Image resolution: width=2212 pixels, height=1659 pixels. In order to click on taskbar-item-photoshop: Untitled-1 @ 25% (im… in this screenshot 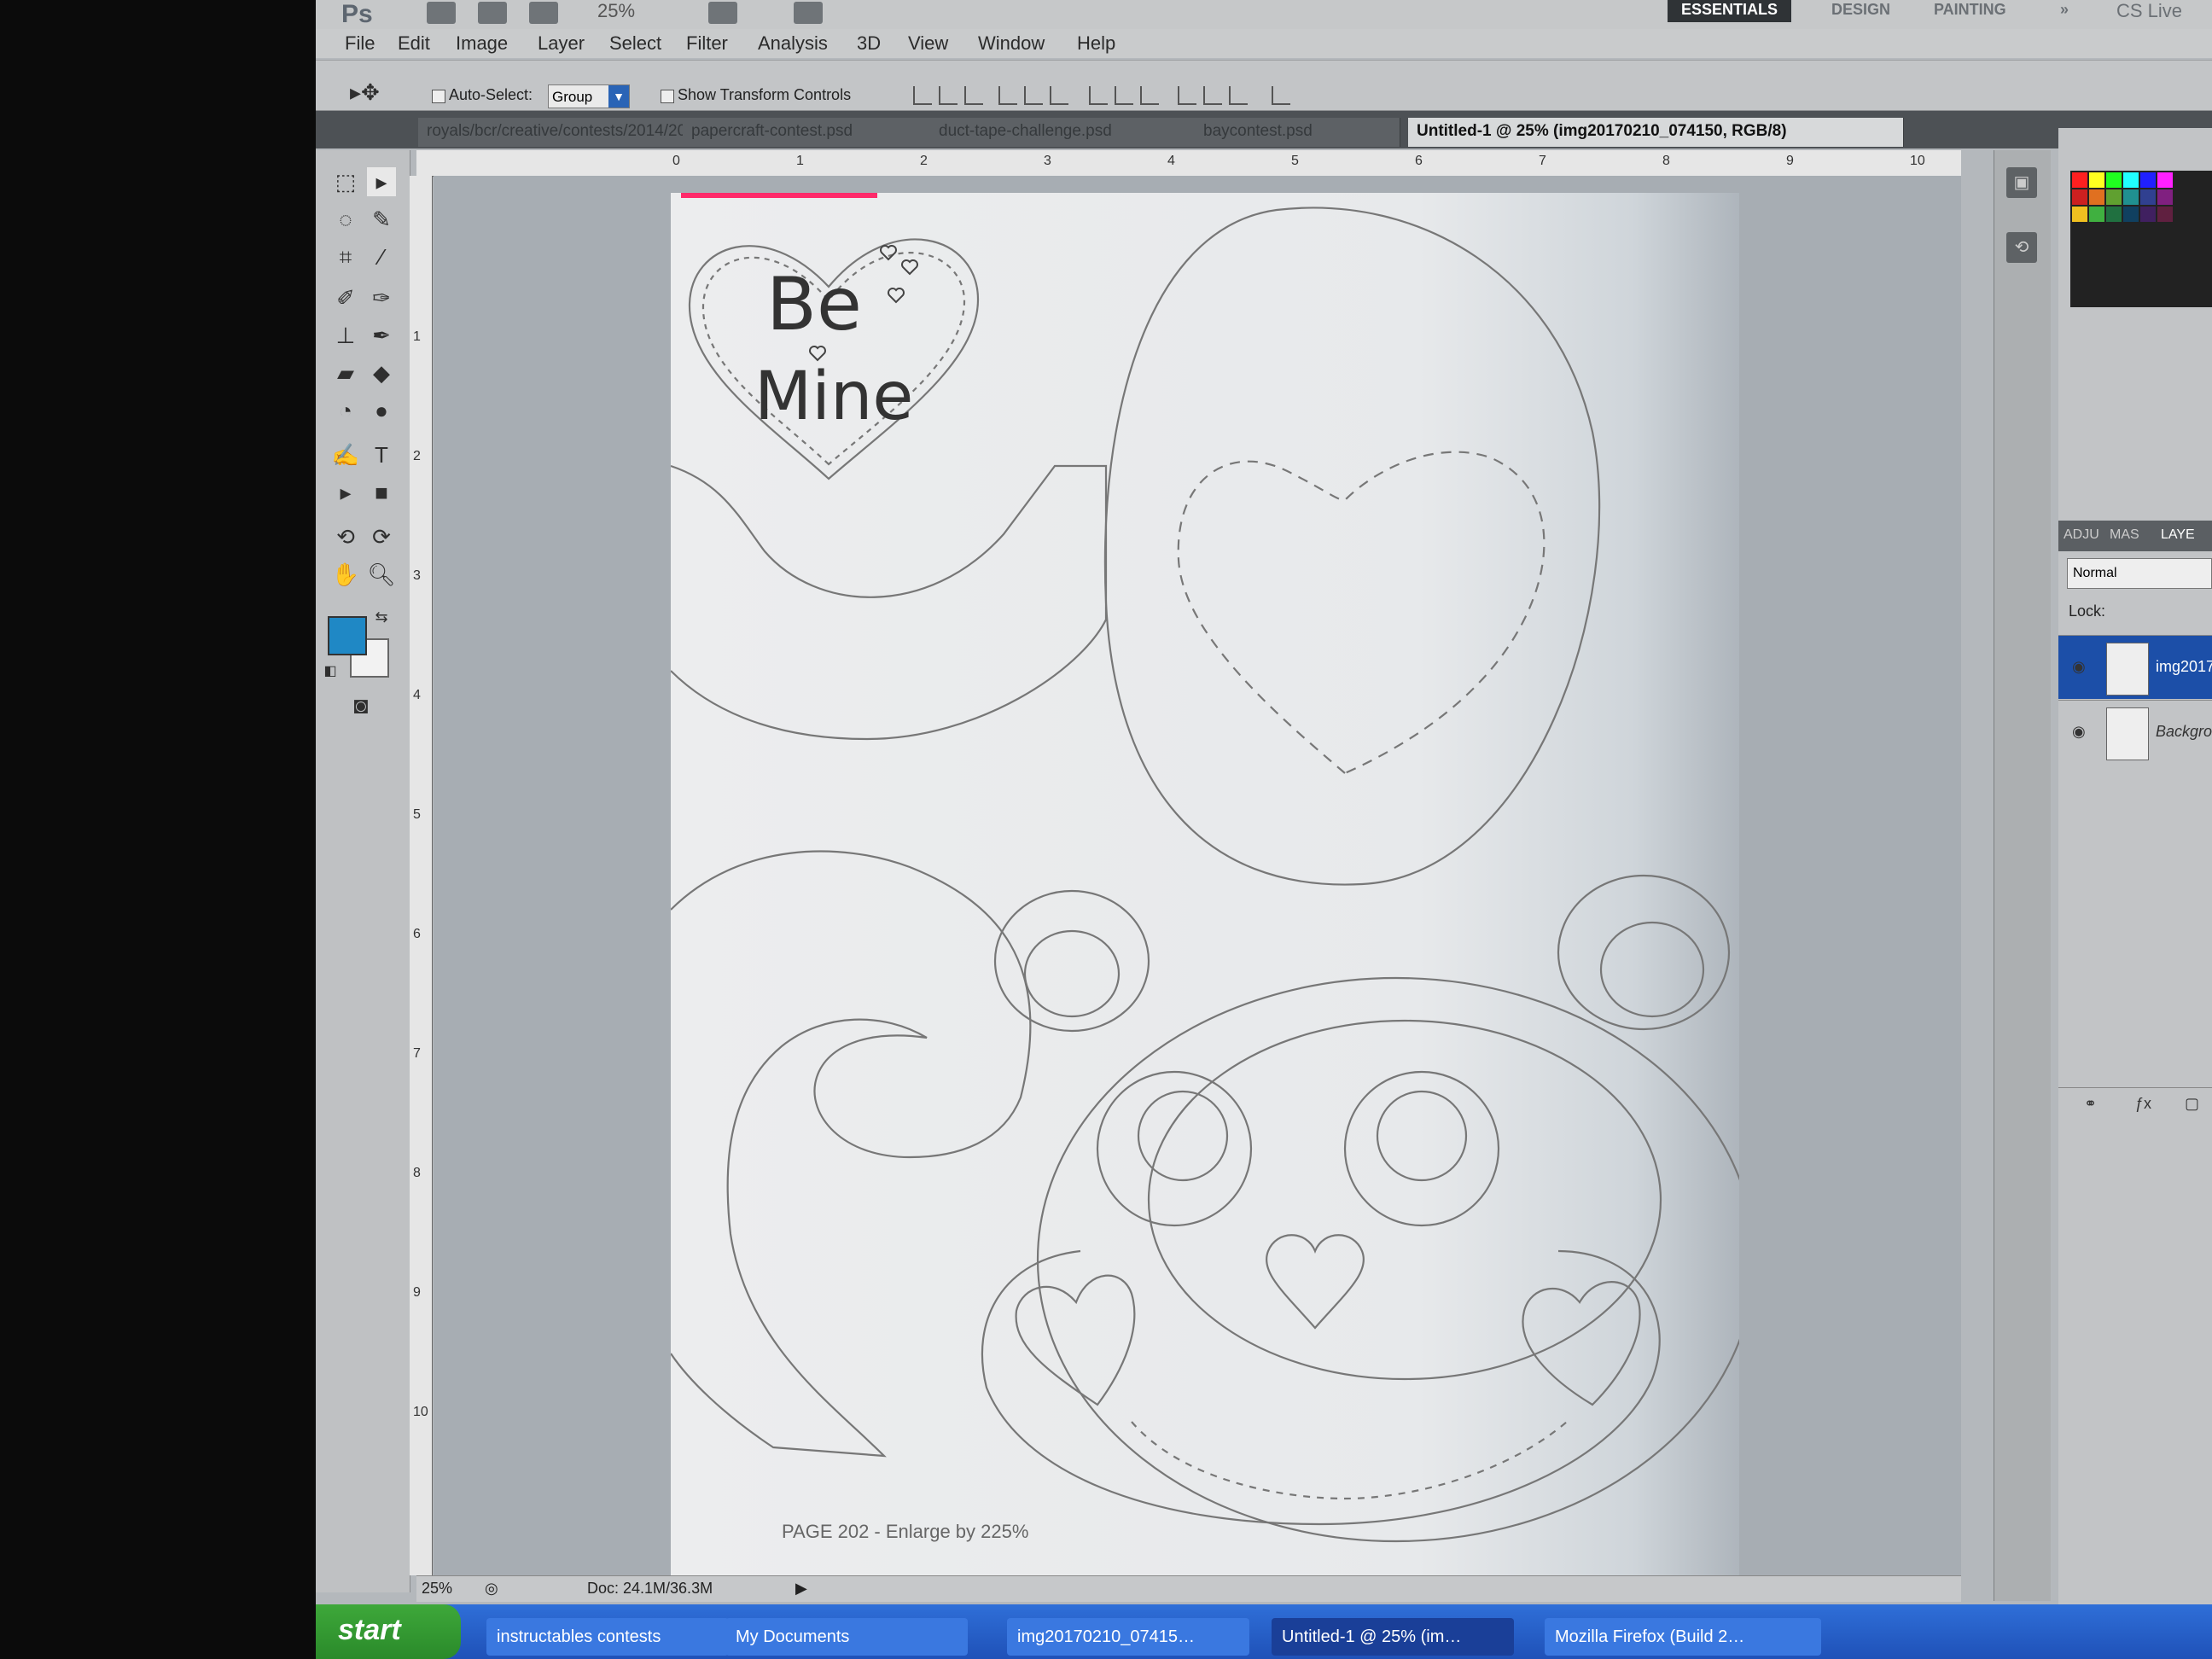, I will do `click(1393, 1637)`.